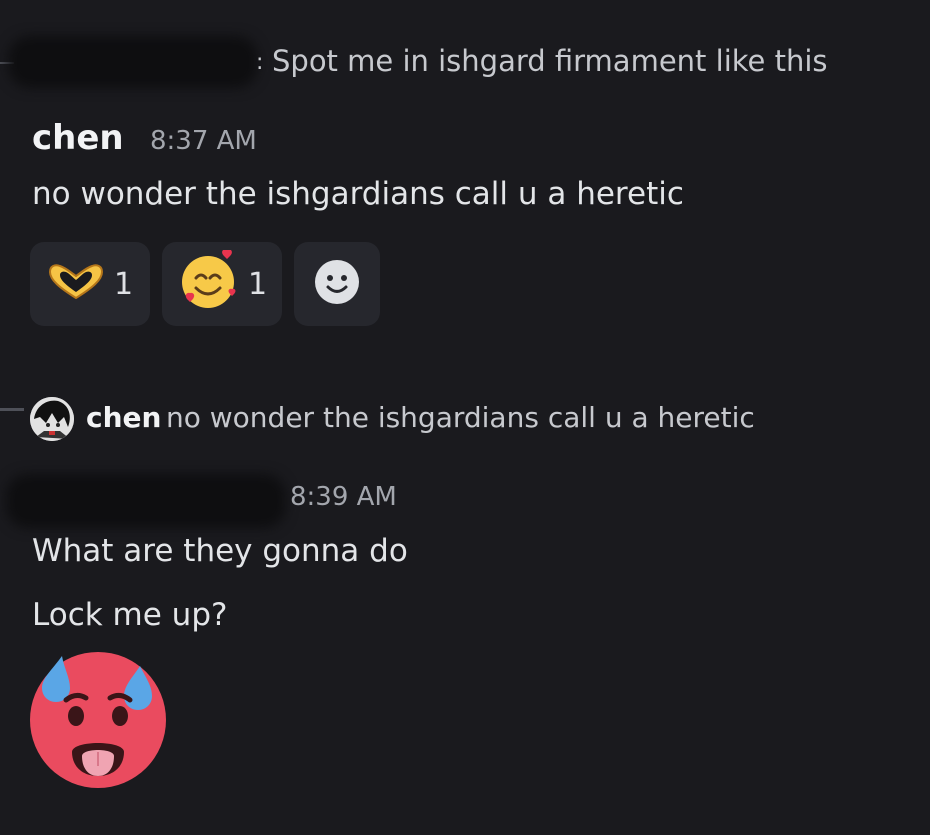 This screenshot has height=835, width=930. I want to click on message-timestamp: 8:39 AM, so click(343, 497).